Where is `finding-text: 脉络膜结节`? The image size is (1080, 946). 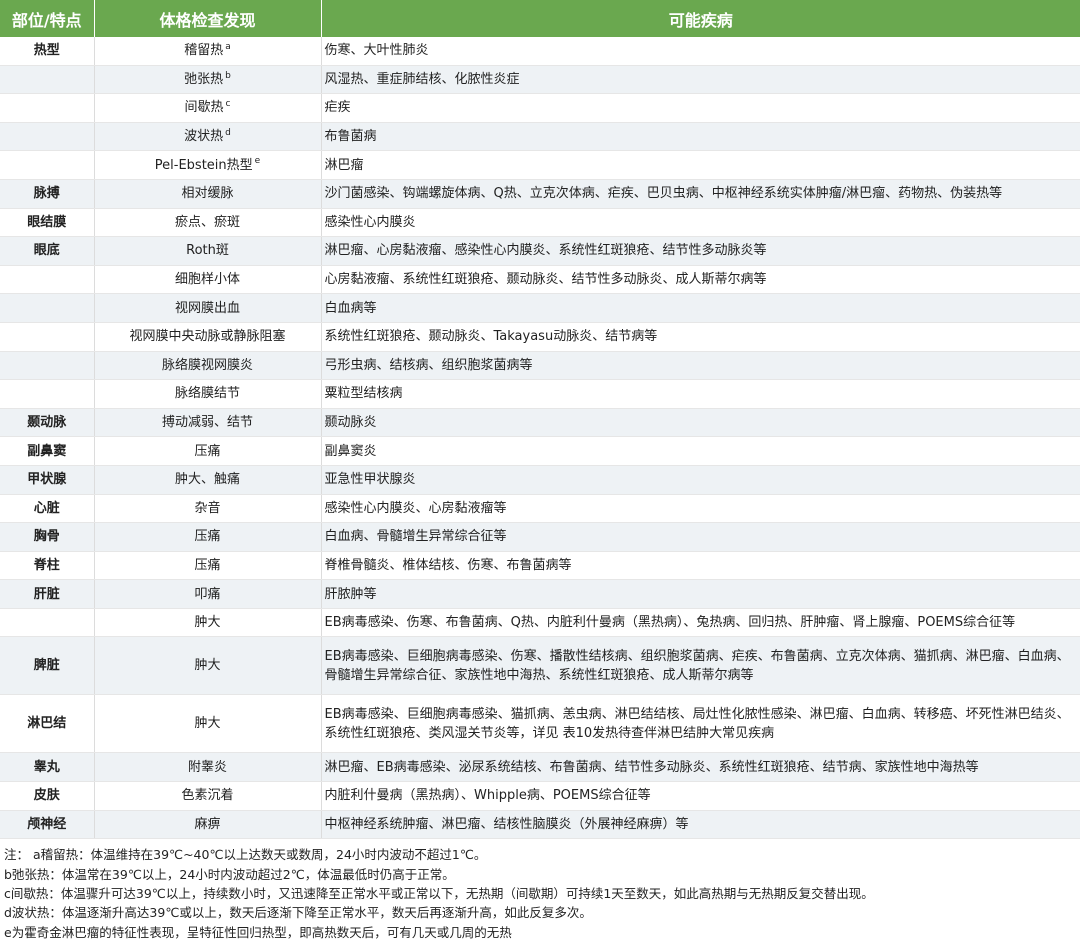 finding-text: 脉络膜结节 is located at coordinates (207, 394).